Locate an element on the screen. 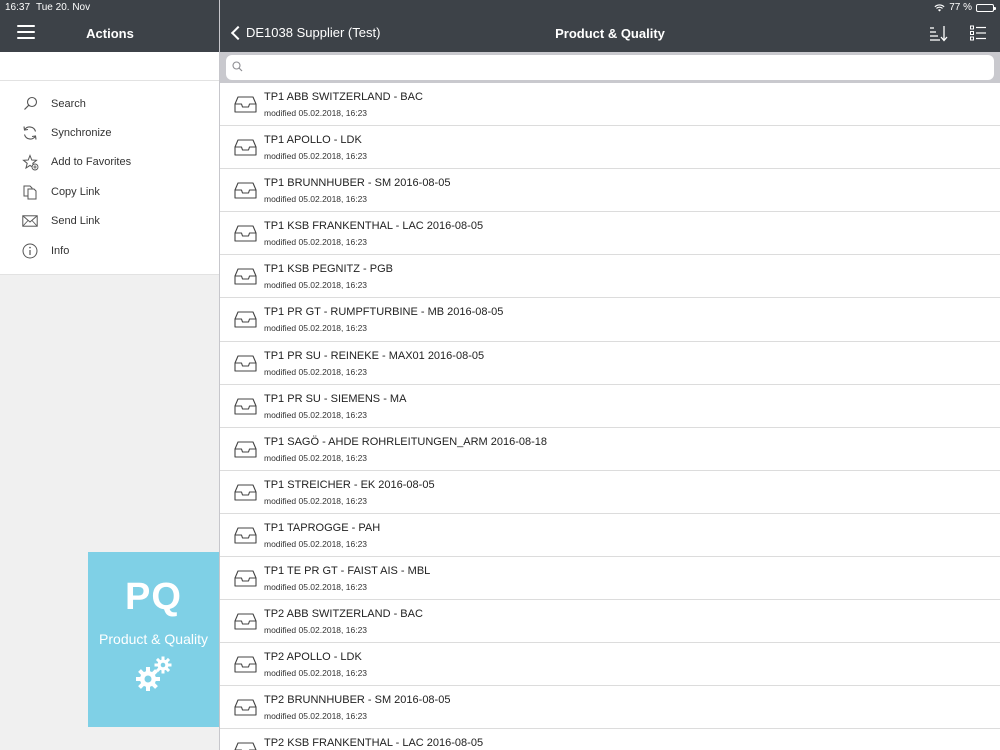 This screenshot has height=750, width=1000. app-logo-name: Product & Quality is located at coordinates (153, 639).